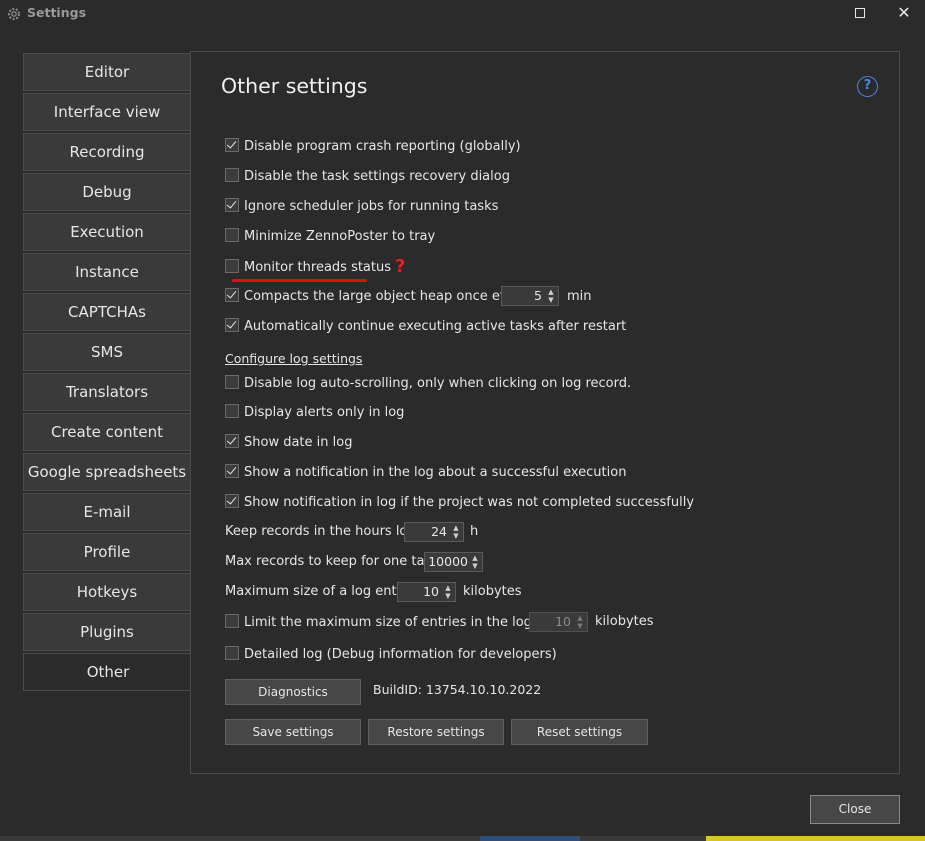  I want to click on limit-file-stepper: 10 ▲ ▼, so click(558, 622).